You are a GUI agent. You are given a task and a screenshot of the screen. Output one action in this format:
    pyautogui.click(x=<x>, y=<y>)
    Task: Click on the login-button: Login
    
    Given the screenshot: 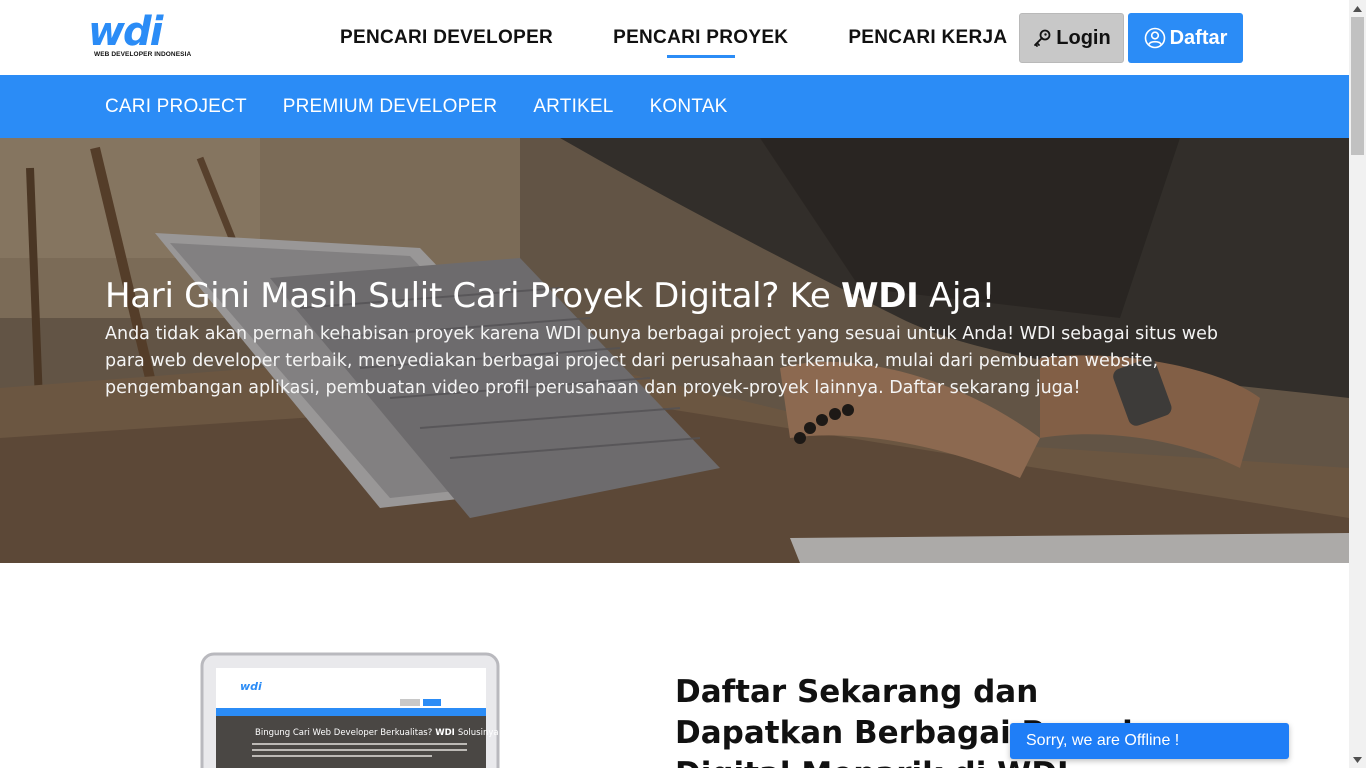 What is the action you would take?
    pyautogui.click(x=1071, y=38)
    